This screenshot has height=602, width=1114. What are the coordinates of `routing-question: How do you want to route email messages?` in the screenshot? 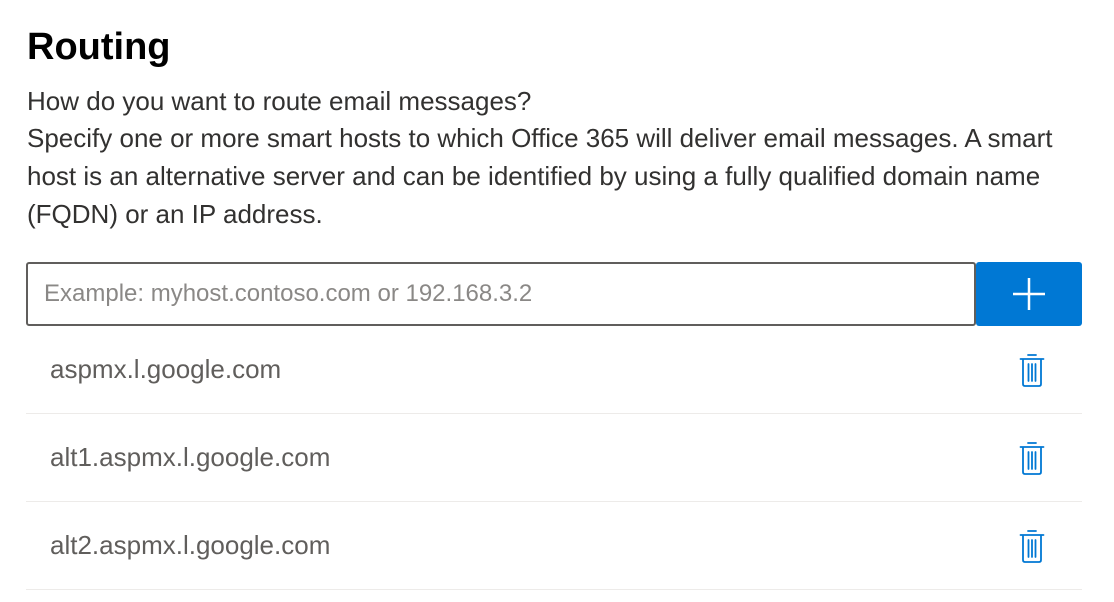 It's located at (279, 101).